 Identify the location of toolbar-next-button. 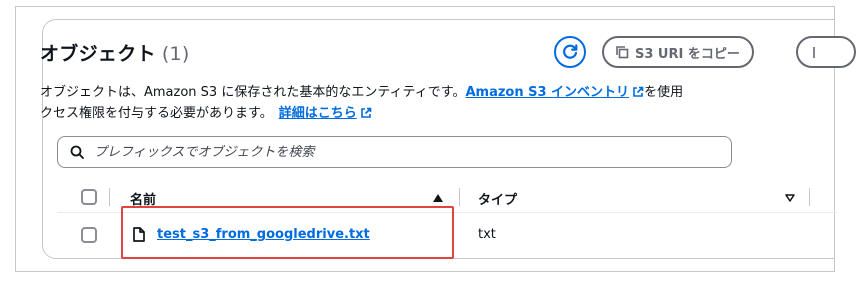
(826, 52).